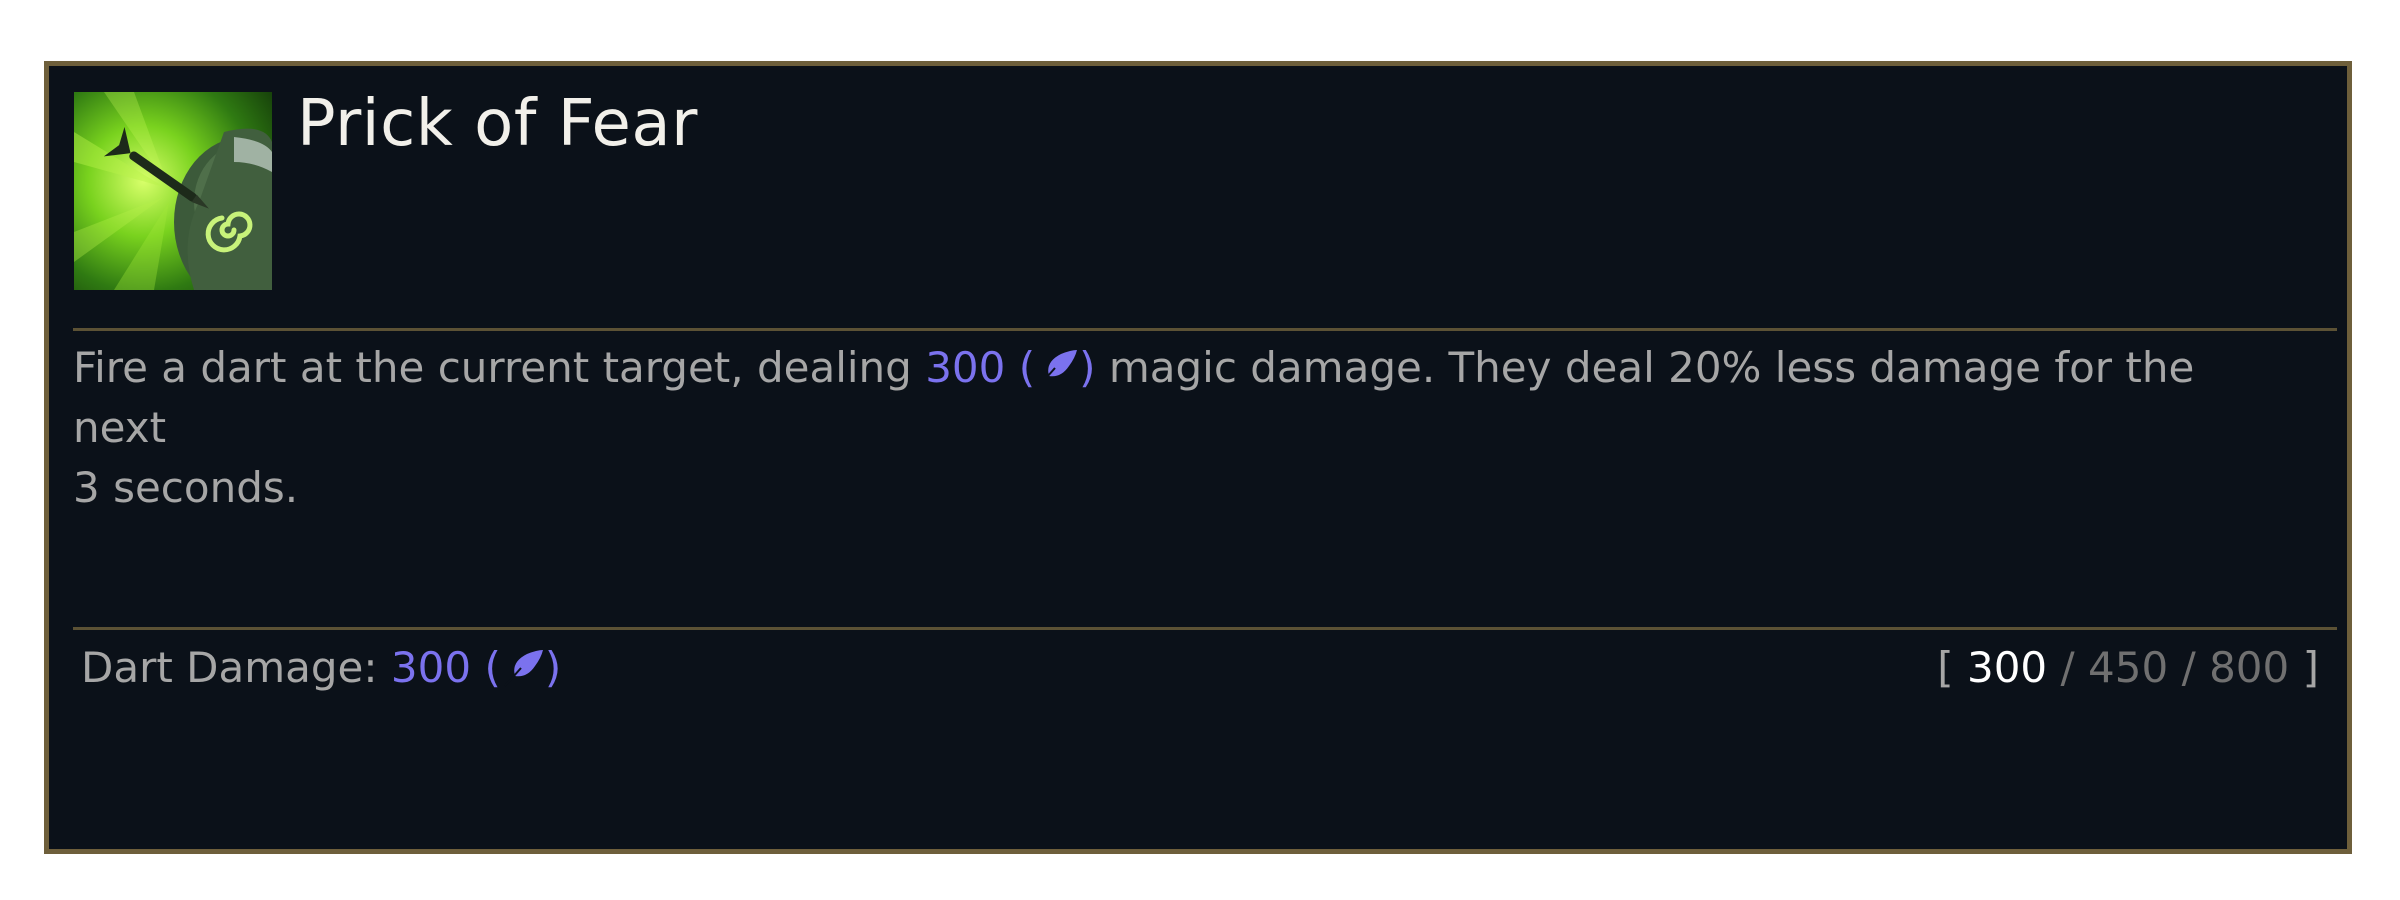 This screenshot has width=2400, height=900. I want to click on stat-open-paren: (, so click(492, 667).